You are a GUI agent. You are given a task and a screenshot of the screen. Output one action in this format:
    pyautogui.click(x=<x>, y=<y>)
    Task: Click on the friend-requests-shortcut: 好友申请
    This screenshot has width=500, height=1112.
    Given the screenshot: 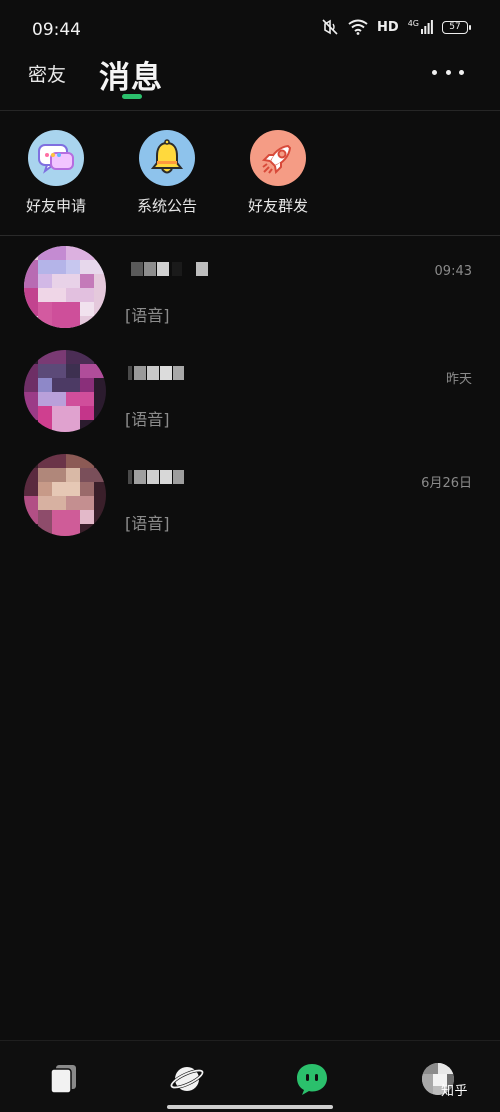 What is the action you would take?
    pyautogui.click(x=56, y=173)
    